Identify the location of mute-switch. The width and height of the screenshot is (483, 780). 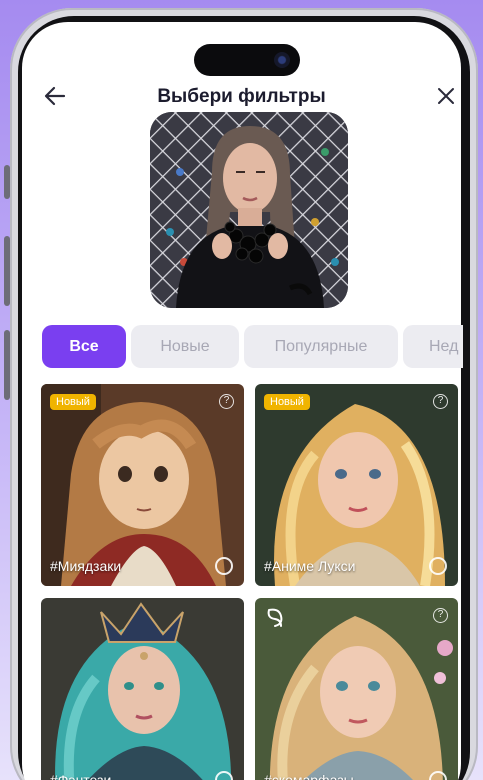
(7, 182).